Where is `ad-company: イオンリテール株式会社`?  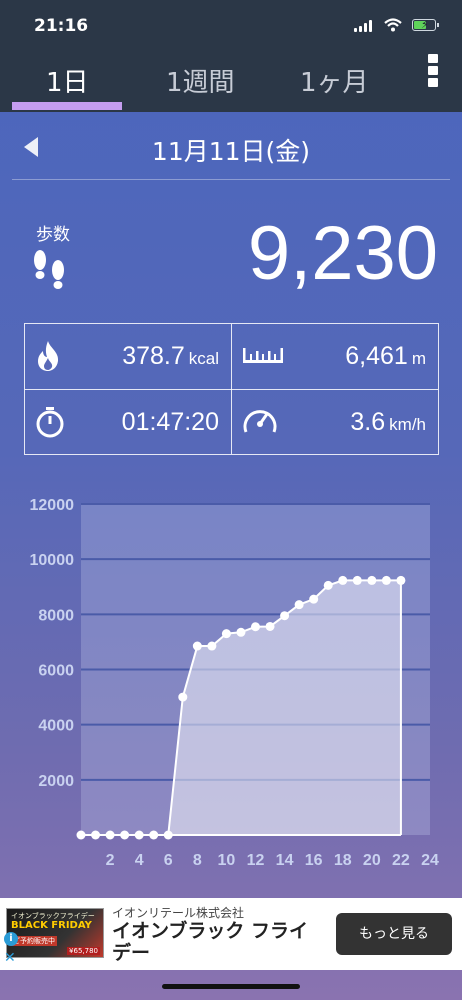
ad-company: イオンリテール株式会社 is located at coordinates (178, 913).